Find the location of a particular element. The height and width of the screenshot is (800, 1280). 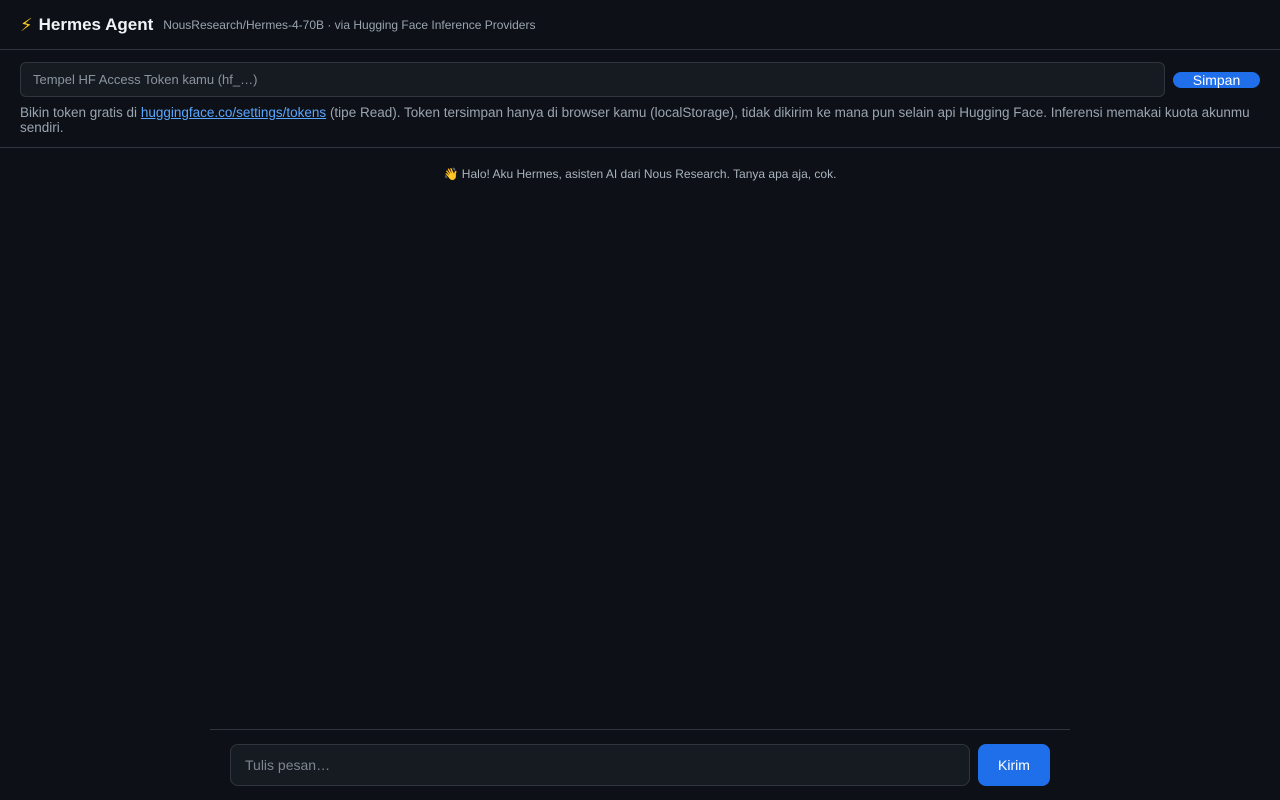

token-input is located at coordinates (592, 79).